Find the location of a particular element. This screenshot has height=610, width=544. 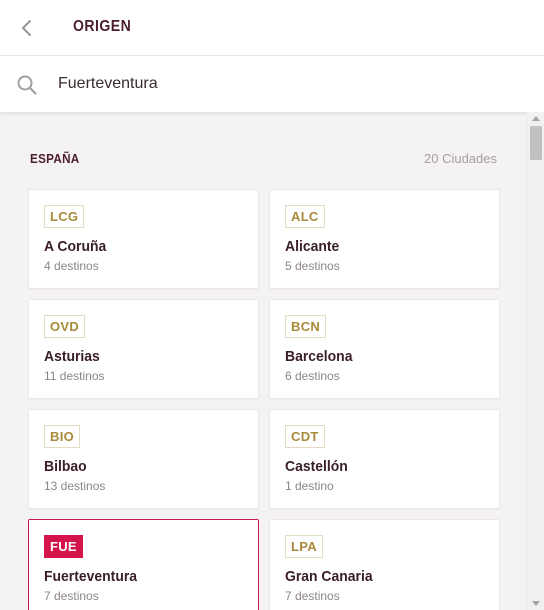

city-name: Fuerteventura is located at coordinates (91, 576).